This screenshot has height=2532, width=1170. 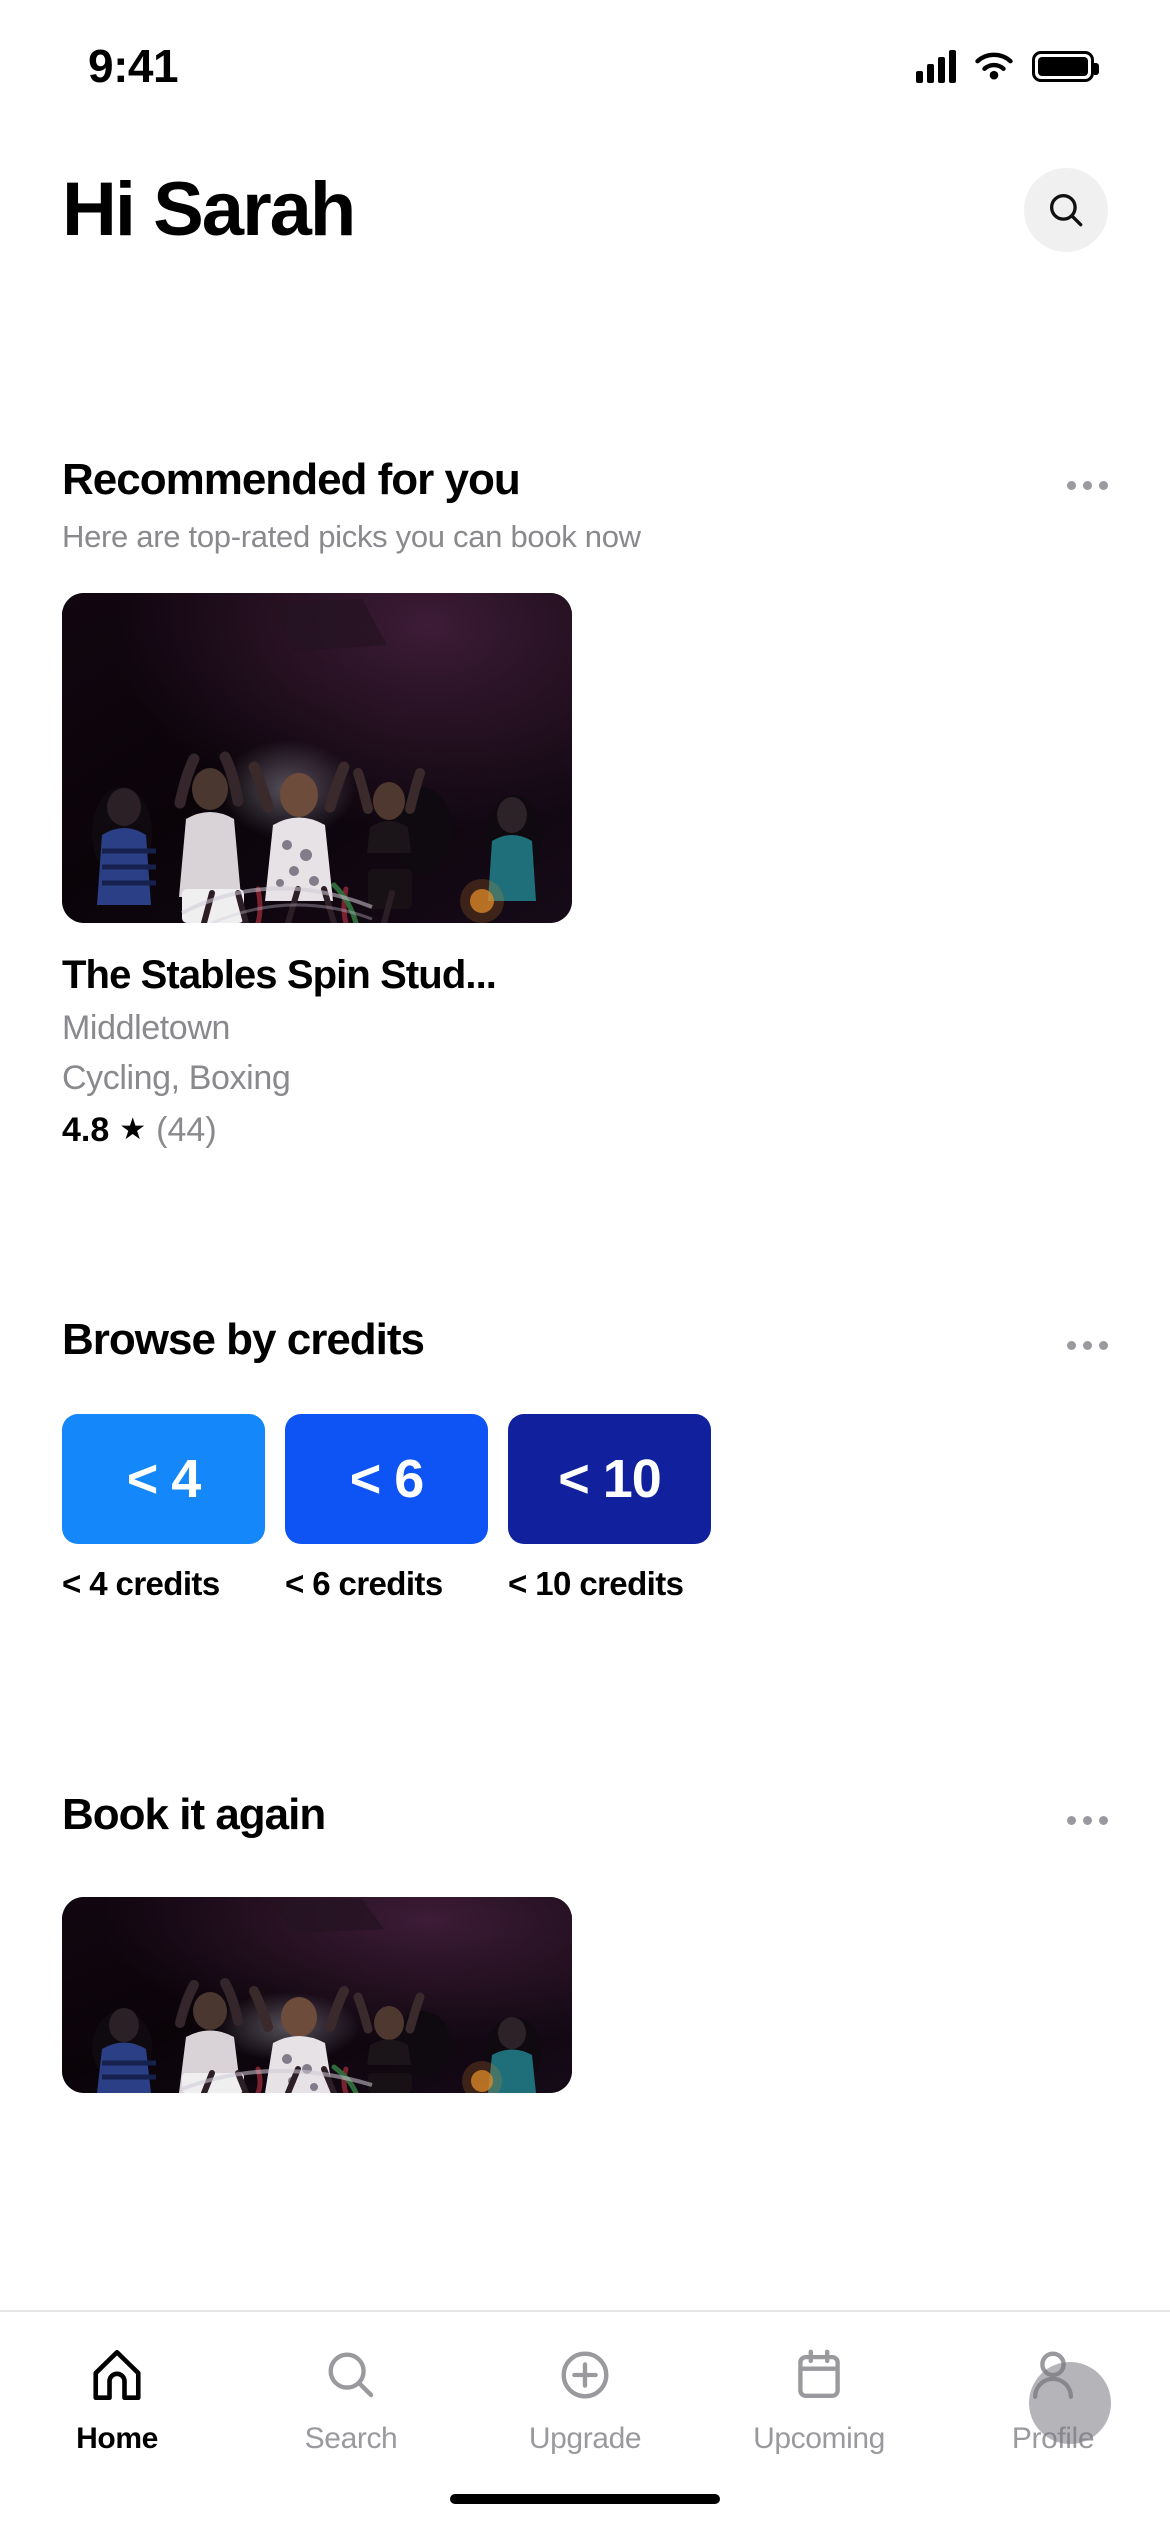 What do you see at coordinates (609, 1478) in the screenshot?
I see `credit-tile: < 10` at bounding box center [609, 1478].